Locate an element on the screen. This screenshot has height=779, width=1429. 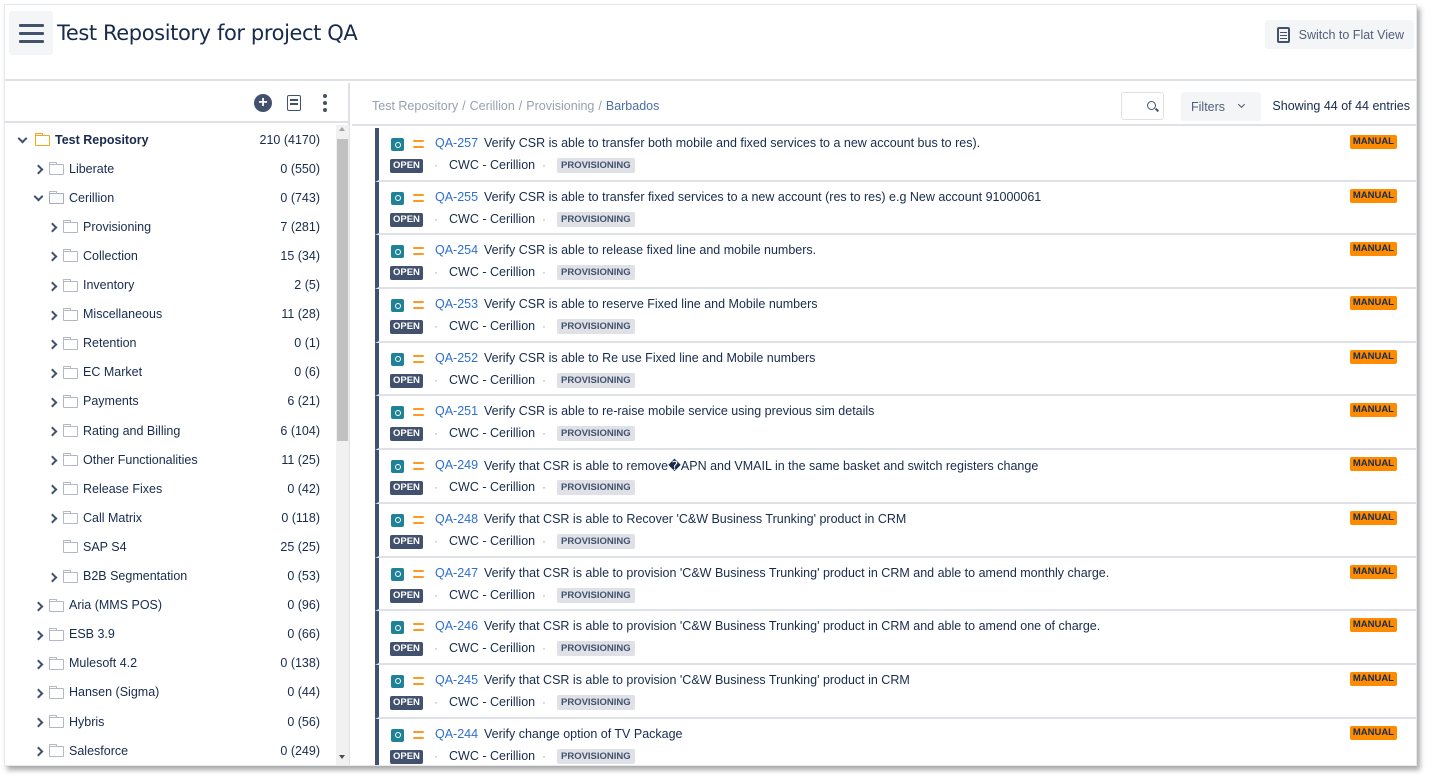
tree-item: SAP S4 25 (25) is located at coordinates (170, 546).